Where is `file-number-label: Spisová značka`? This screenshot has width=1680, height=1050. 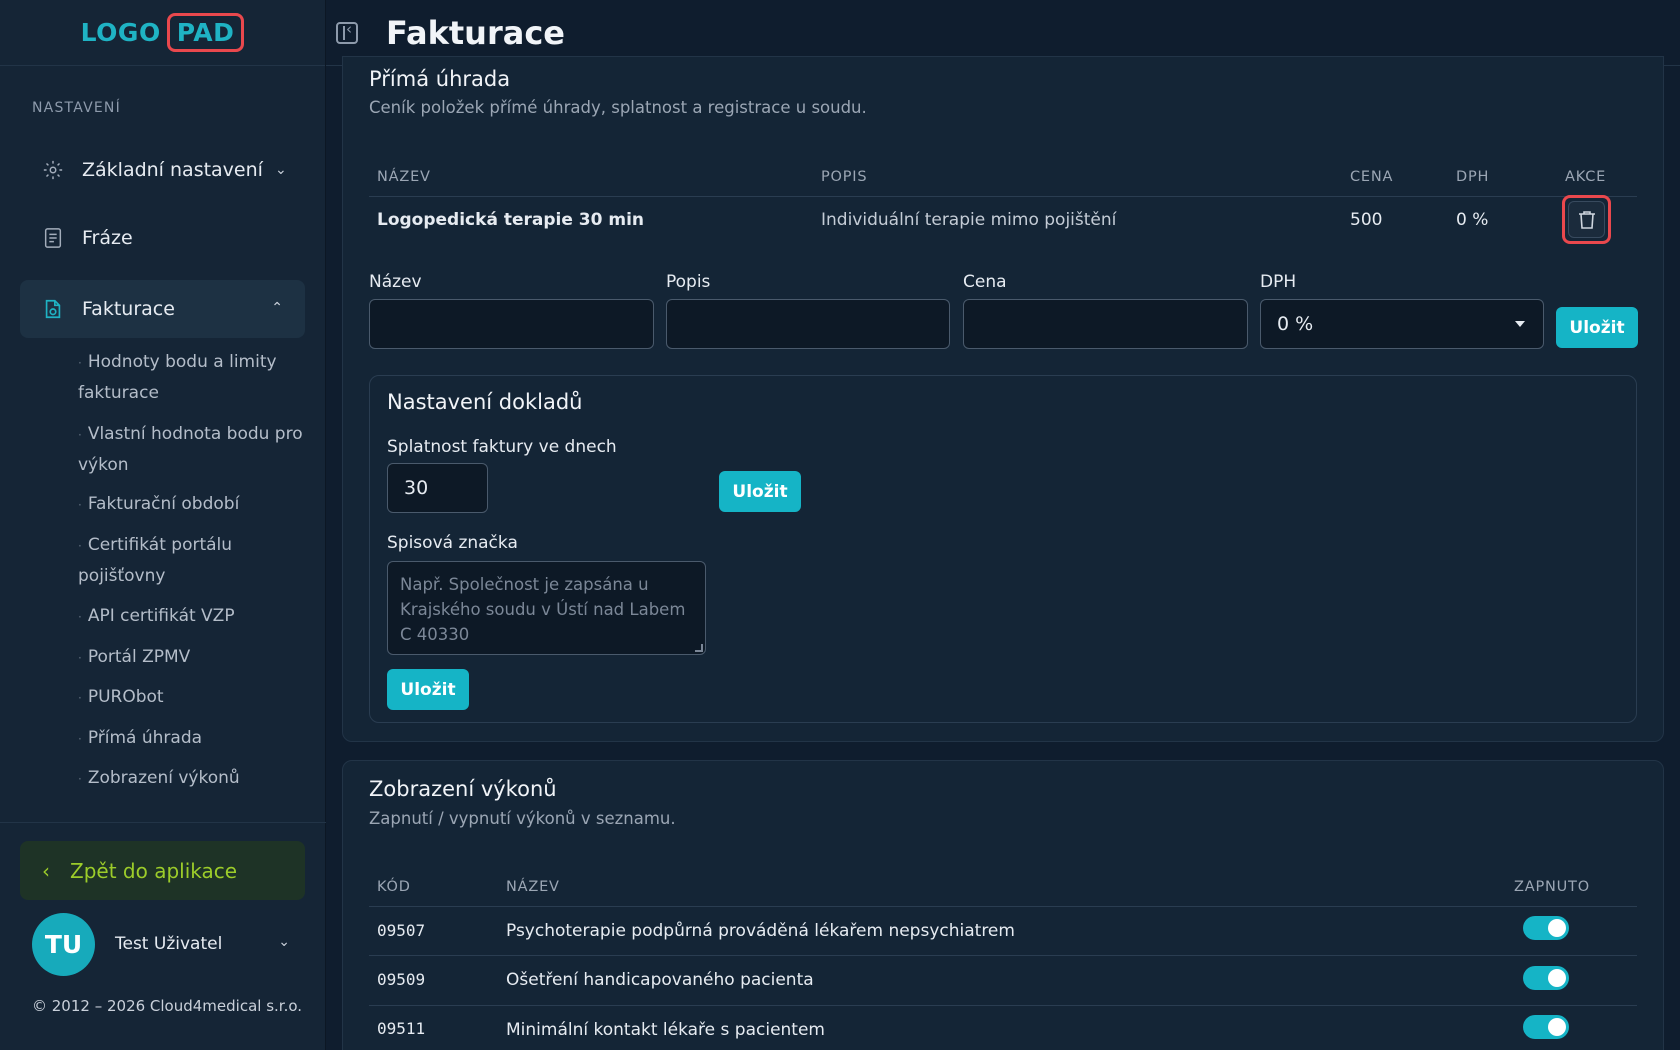 file-number-label: Spisová značka is located at coordinates (452, 543).